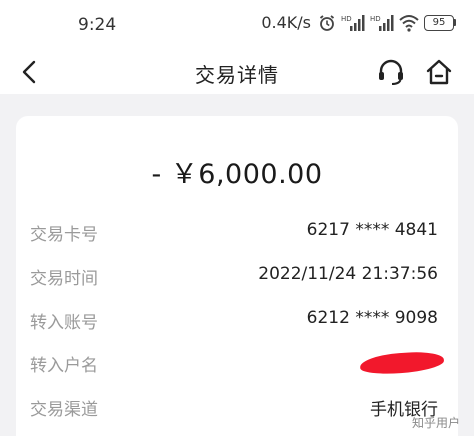 The width and height of the screenshot is (474, 436). What do you see at coordinates (64, 323) in the screenshot?
I see `row-label: 转入账号` at bounding box center [64, 323].